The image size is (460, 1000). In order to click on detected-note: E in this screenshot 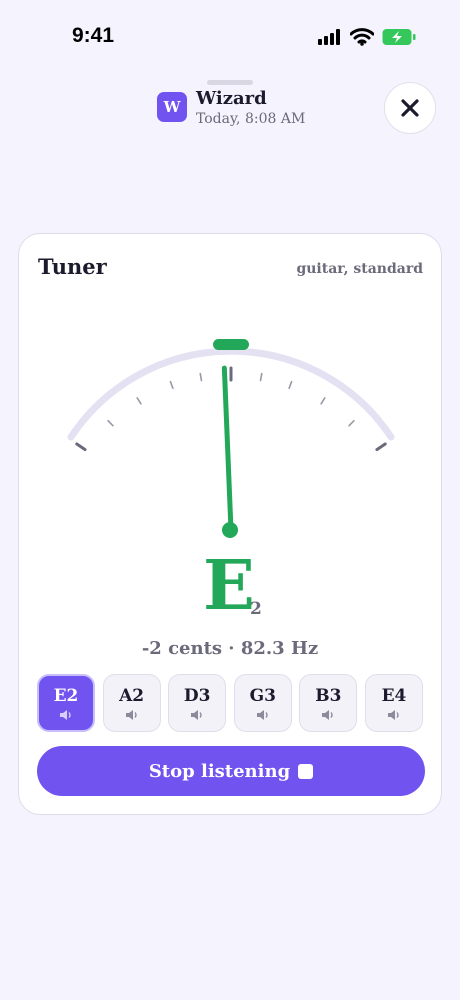, I will do `click(229, 586)`.